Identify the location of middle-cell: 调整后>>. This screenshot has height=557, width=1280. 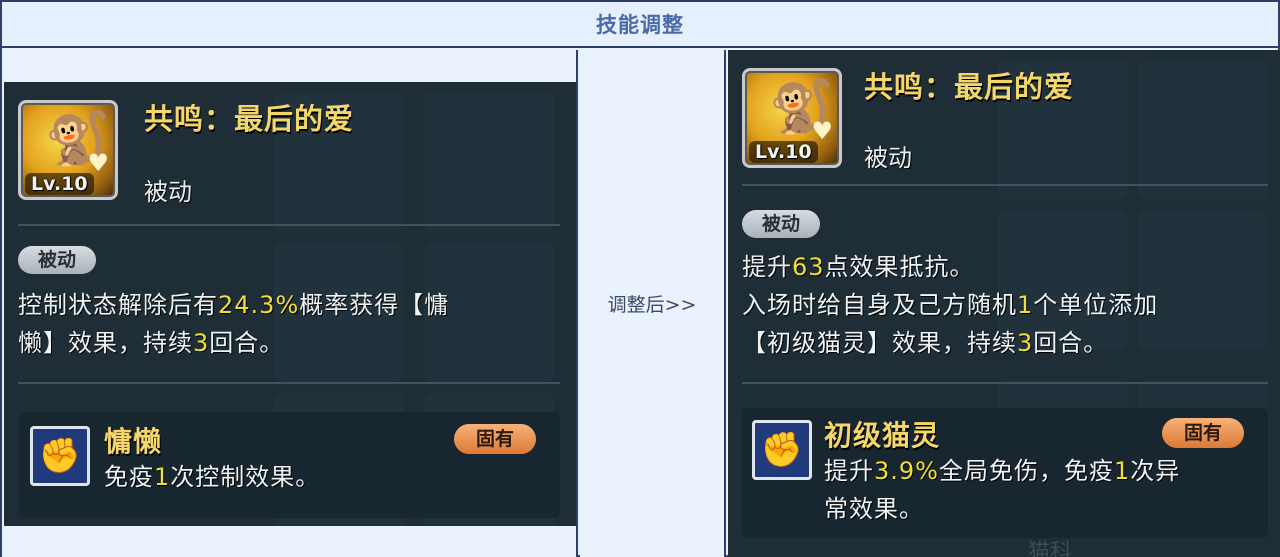
(653, 303).